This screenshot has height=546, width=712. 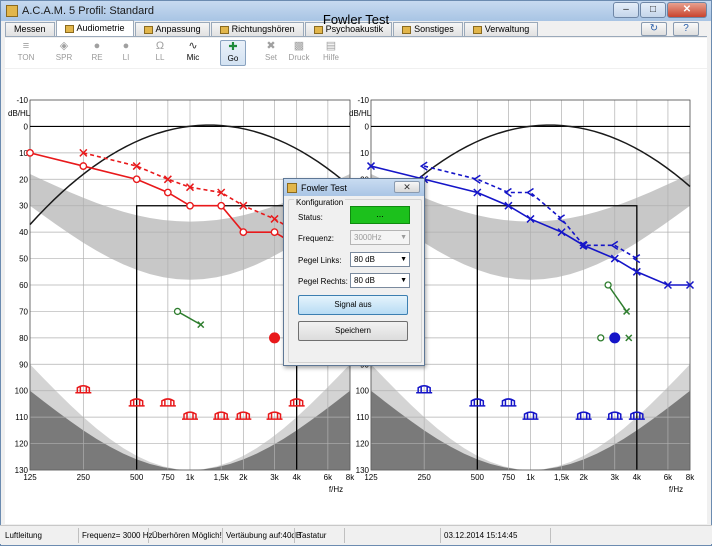 I want to click on dialog-title-bar: Fowler Test ✕, so click(x=354, y=187).